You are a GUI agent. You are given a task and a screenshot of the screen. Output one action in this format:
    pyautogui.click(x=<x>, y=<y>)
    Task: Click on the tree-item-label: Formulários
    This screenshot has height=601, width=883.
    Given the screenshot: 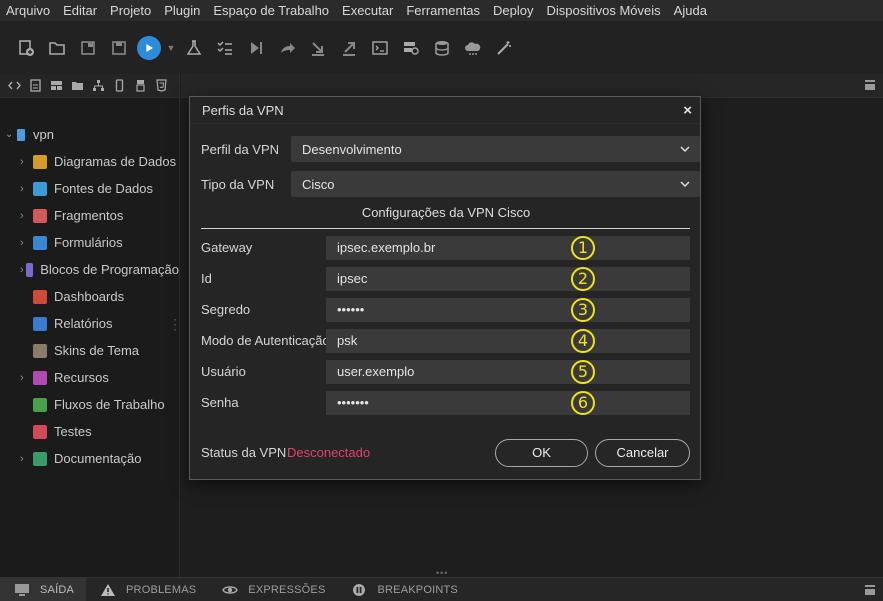 What is the action you would take?
    pyautogui.click(x=88, y=242)
    